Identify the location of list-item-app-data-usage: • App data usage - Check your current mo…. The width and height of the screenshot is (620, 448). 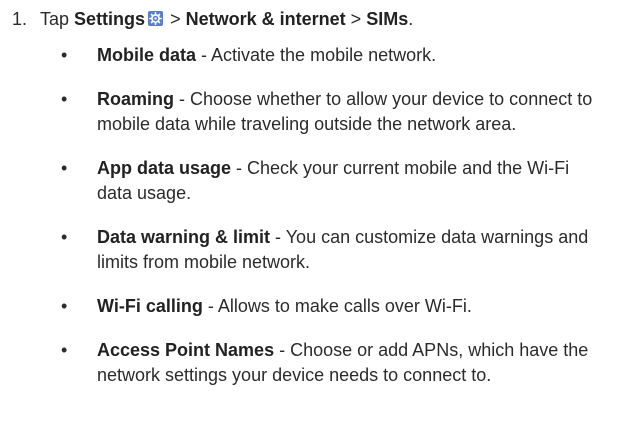
(310, 181).